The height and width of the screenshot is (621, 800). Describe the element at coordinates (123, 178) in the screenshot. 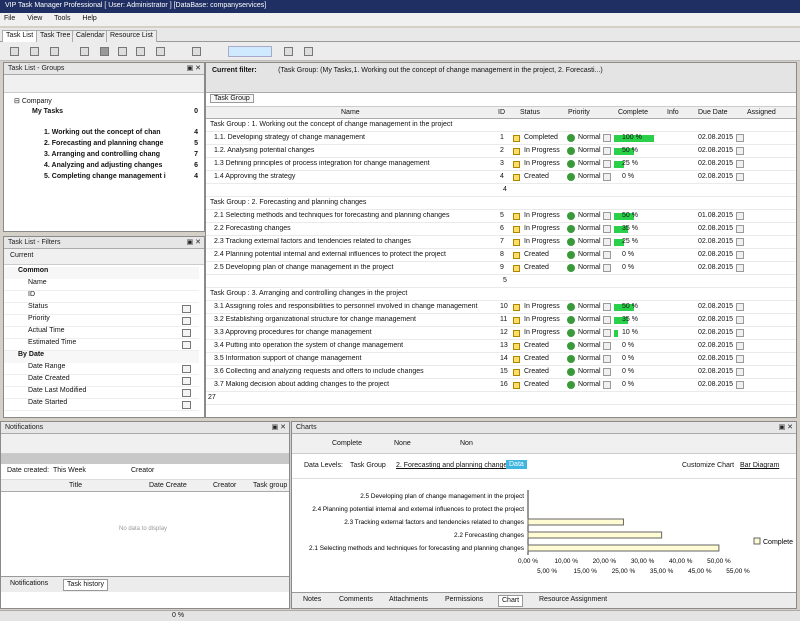

I see `tree-group-item: 5. Completing change management i 4` at that location.